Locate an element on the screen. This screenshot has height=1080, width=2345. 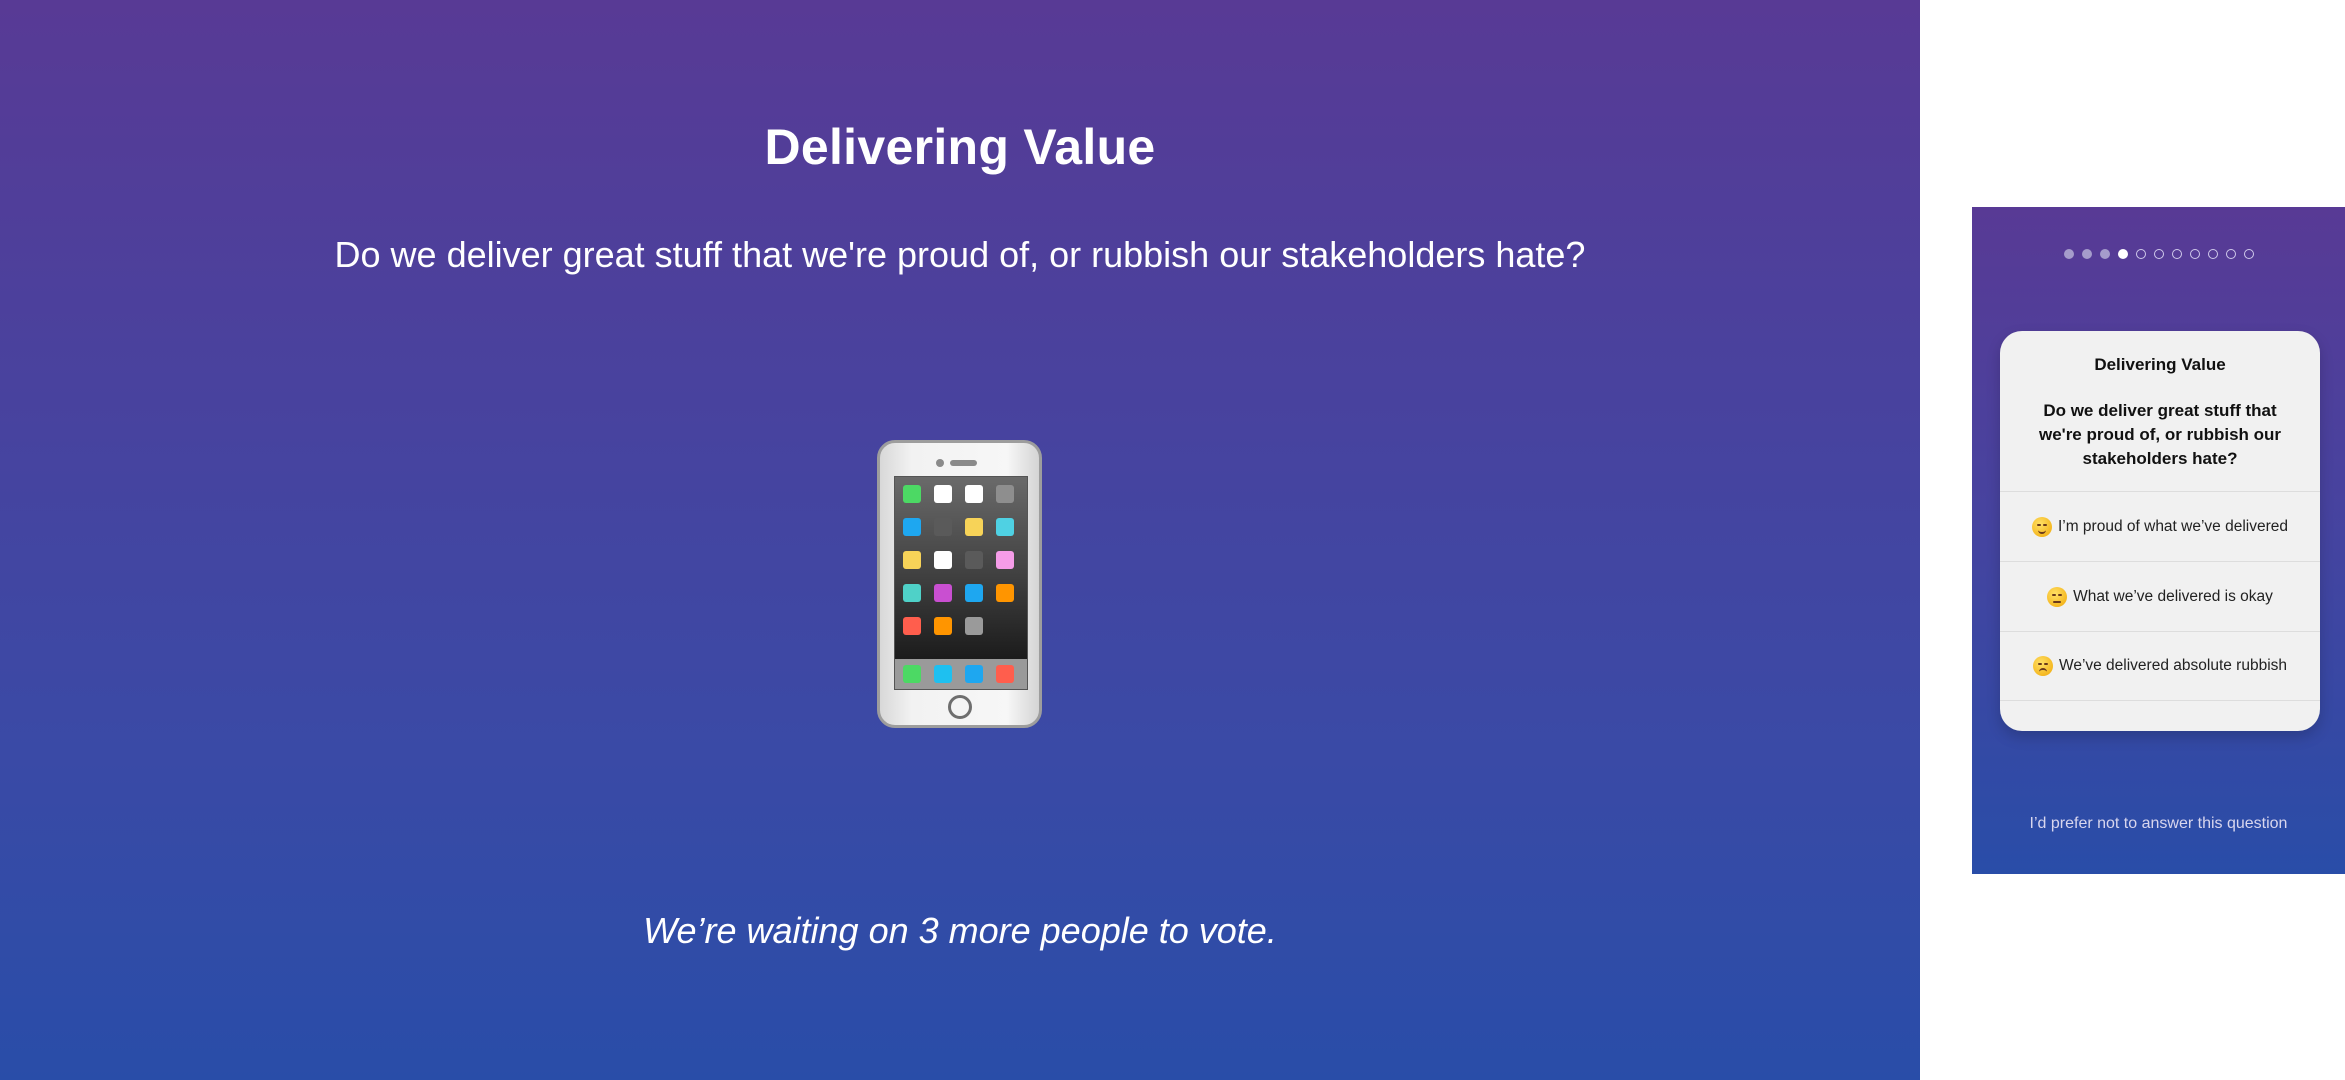
progress-dot-current is located at coordinates (2122, 254).